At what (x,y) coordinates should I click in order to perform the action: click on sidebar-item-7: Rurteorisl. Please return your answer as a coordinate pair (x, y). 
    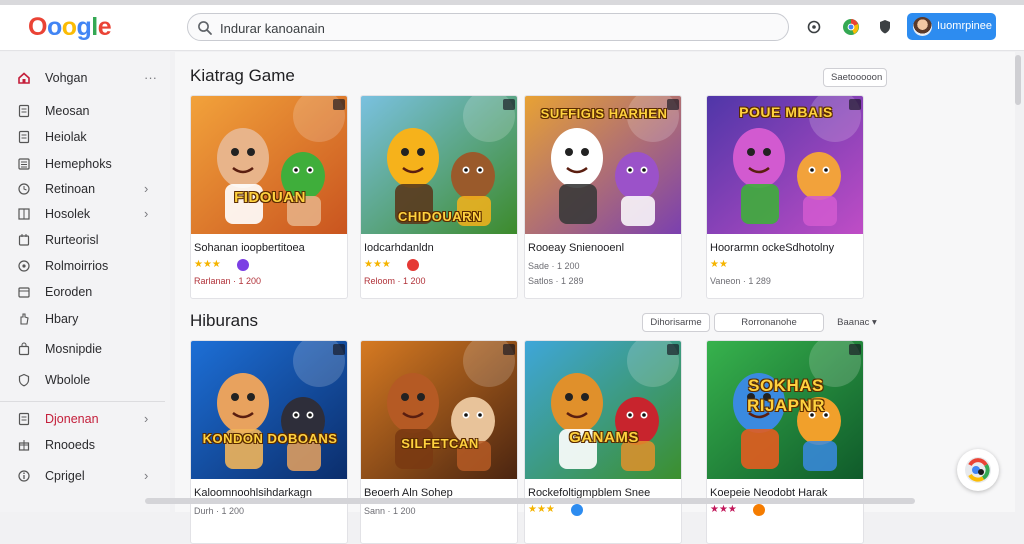
    Looking at the image, I should click on (85, 240).